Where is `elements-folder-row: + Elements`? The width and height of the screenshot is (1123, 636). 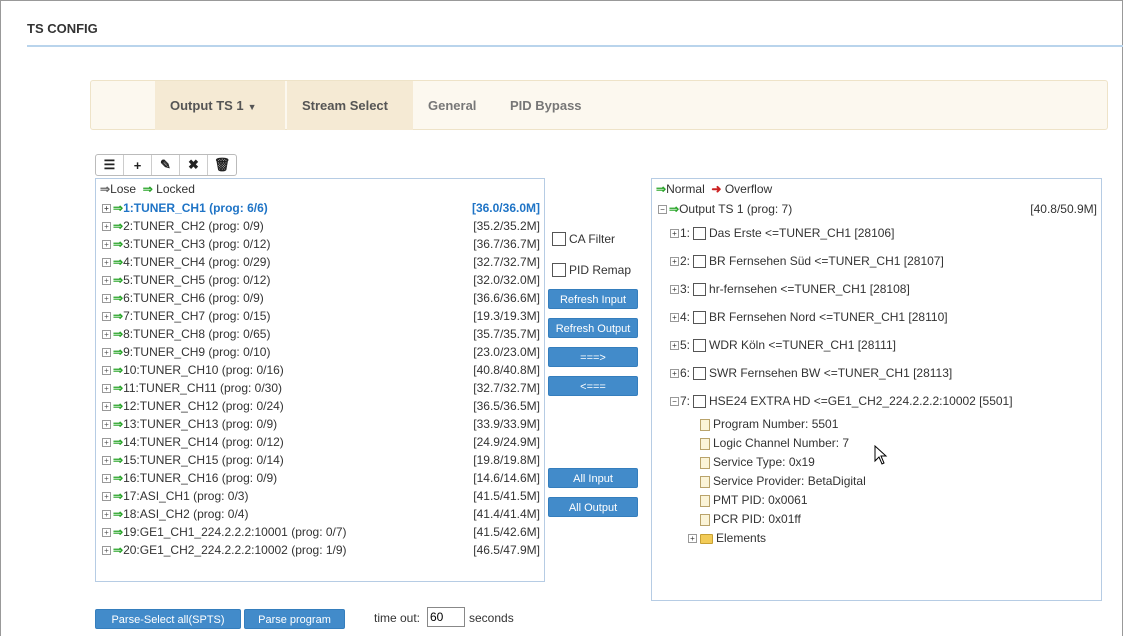 elements-folder-row: + Elements is located at coordinates (876, 538).